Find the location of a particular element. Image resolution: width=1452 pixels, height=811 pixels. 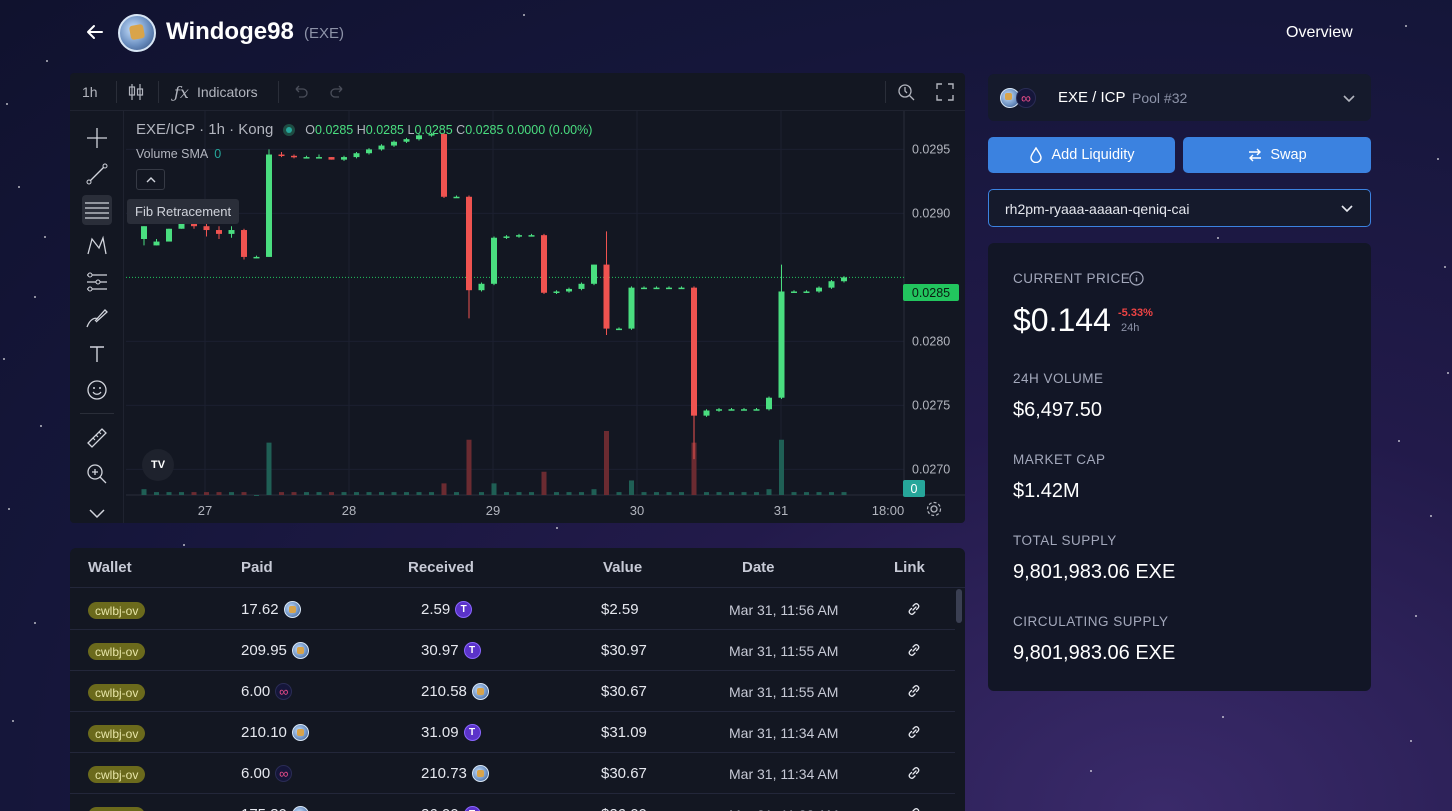

time-tick-label: 30 is located at coordinates (637, 510).